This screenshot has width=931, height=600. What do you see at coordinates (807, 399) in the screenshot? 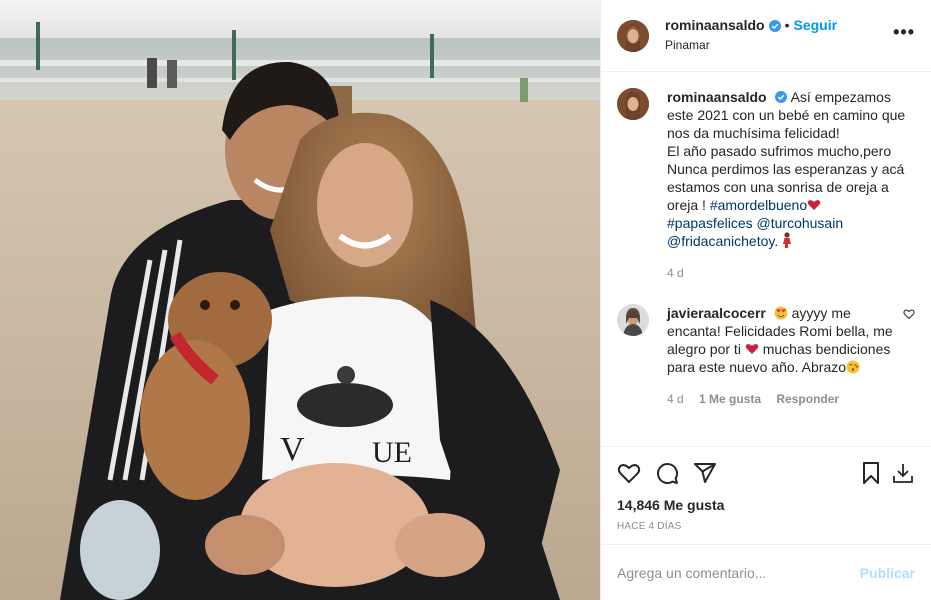
I see `reply-button: Responder` at bounding box center [807, 399].